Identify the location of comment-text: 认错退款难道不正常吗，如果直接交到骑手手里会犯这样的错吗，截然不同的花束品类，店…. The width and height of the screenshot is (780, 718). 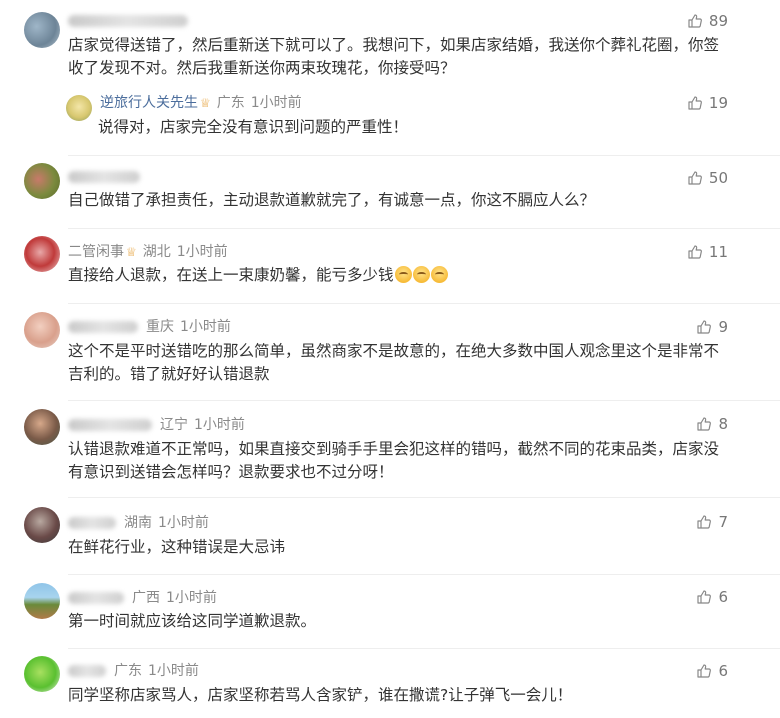
(394, 460).